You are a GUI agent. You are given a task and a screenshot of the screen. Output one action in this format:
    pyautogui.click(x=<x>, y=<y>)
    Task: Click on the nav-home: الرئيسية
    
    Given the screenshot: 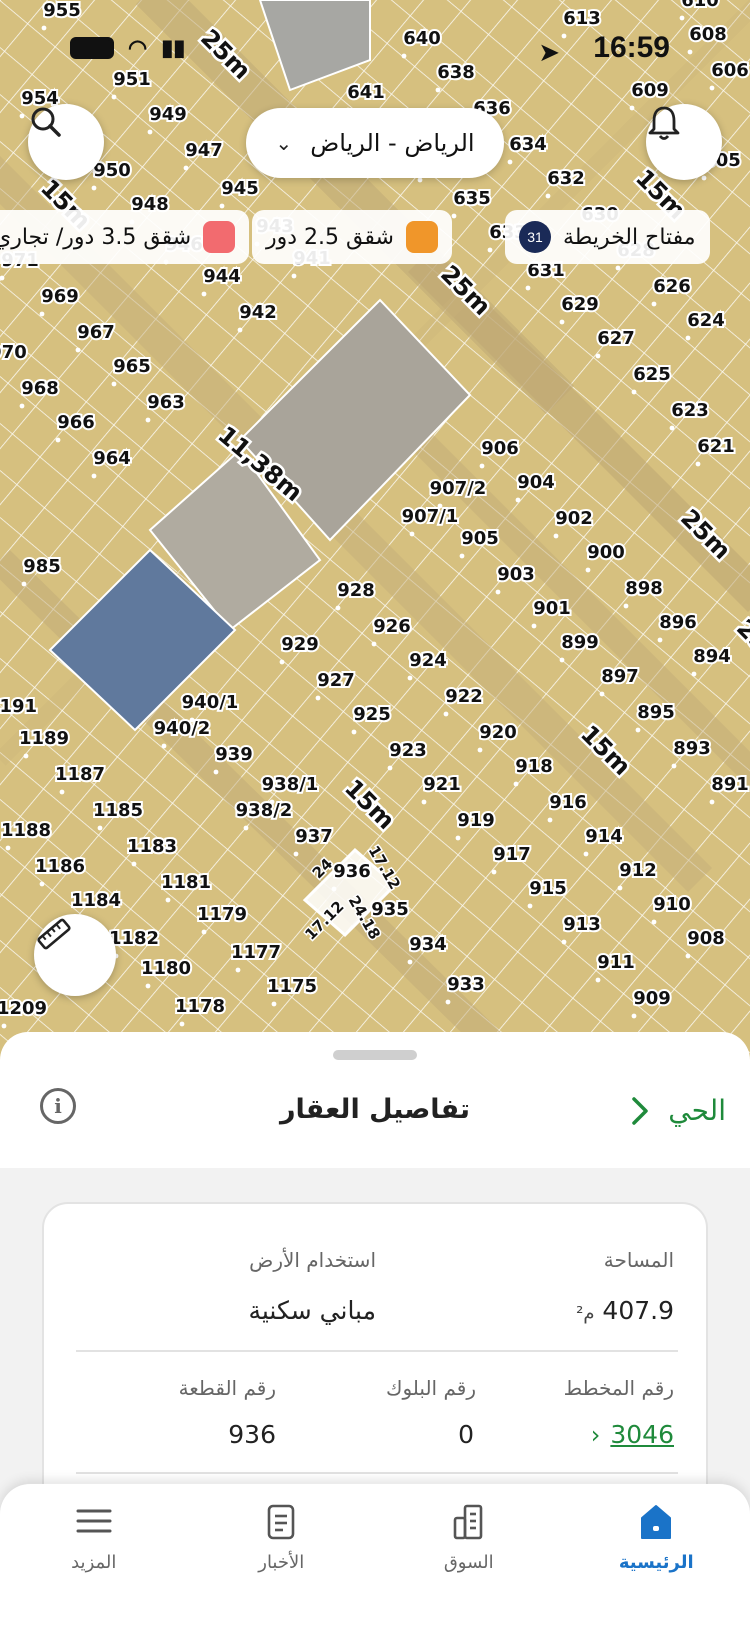 What is the action you would take?
    pyautogui.click(x=656, y=1563)
    